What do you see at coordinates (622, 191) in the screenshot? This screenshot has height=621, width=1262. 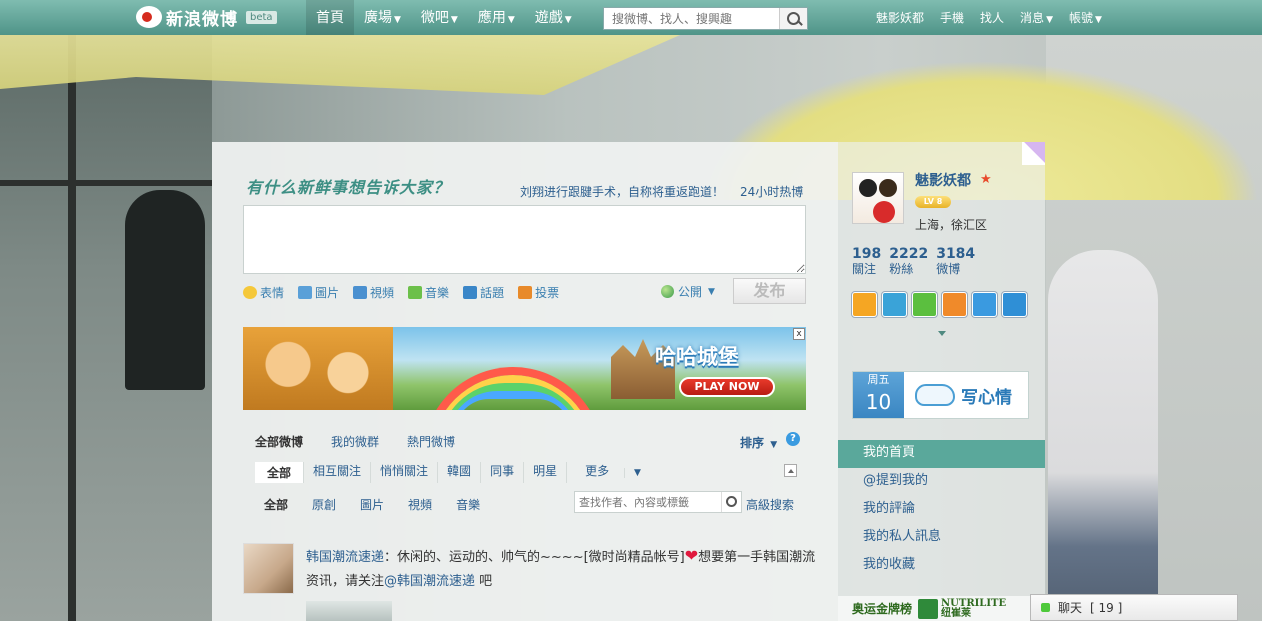 I see `hot-topic-link: 刘翔进行跟腱手术，自称将重返跑道！` at bounding box center [622, 191].